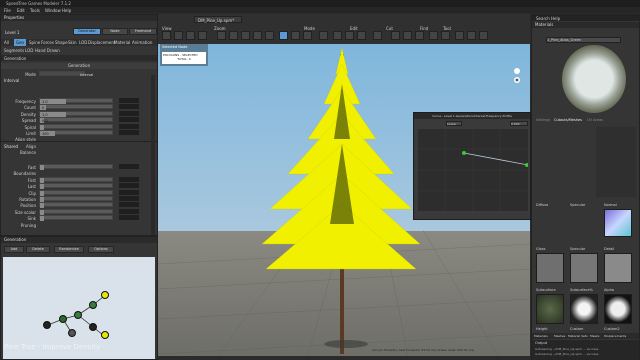  I want to click on leaf-node, so click(105, 295).